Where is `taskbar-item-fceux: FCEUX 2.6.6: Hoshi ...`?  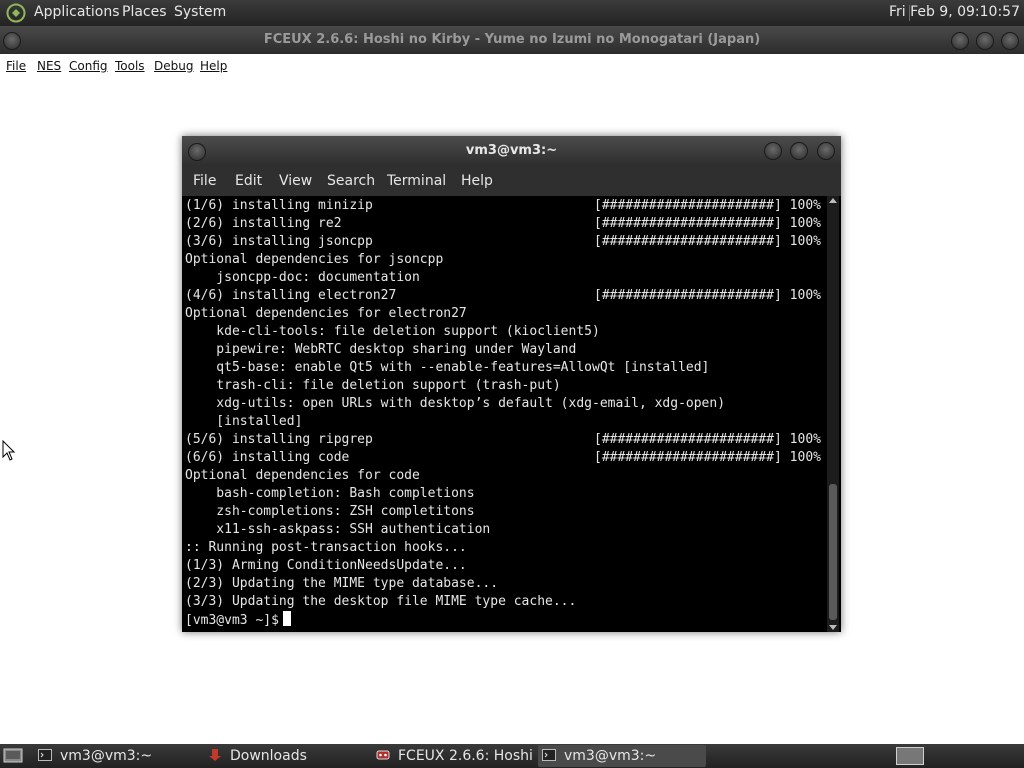
taskbar-item-fceux: FCEUX 2.6.6: Hoshi ... is located at coordinates (461, 756).